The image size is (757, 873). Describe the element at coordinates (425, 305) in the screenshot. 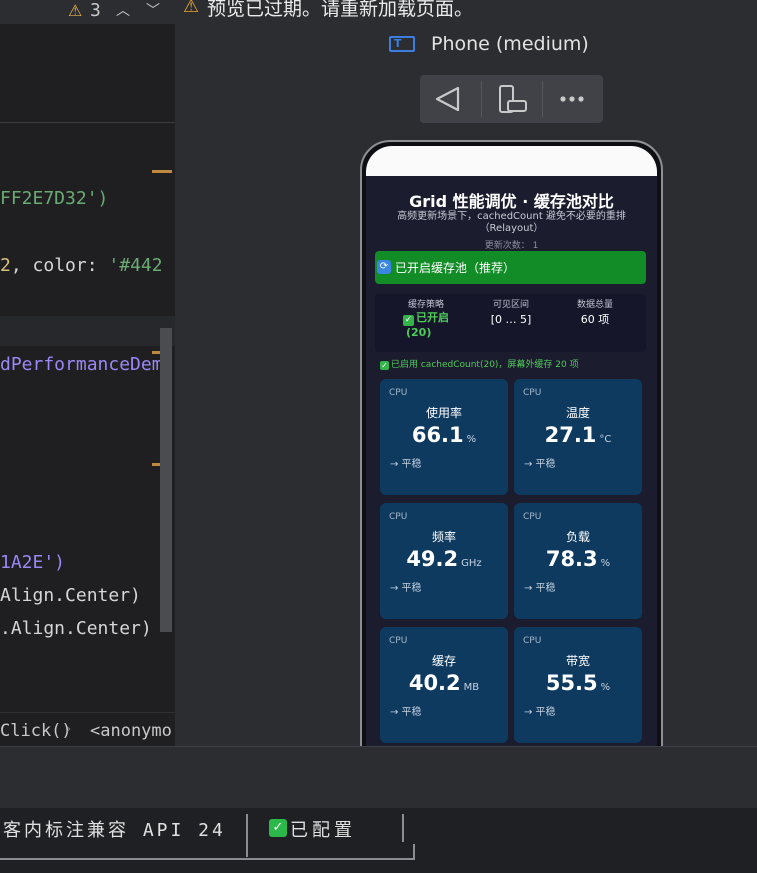

I see `stat-label: 缓存策略` at that location.